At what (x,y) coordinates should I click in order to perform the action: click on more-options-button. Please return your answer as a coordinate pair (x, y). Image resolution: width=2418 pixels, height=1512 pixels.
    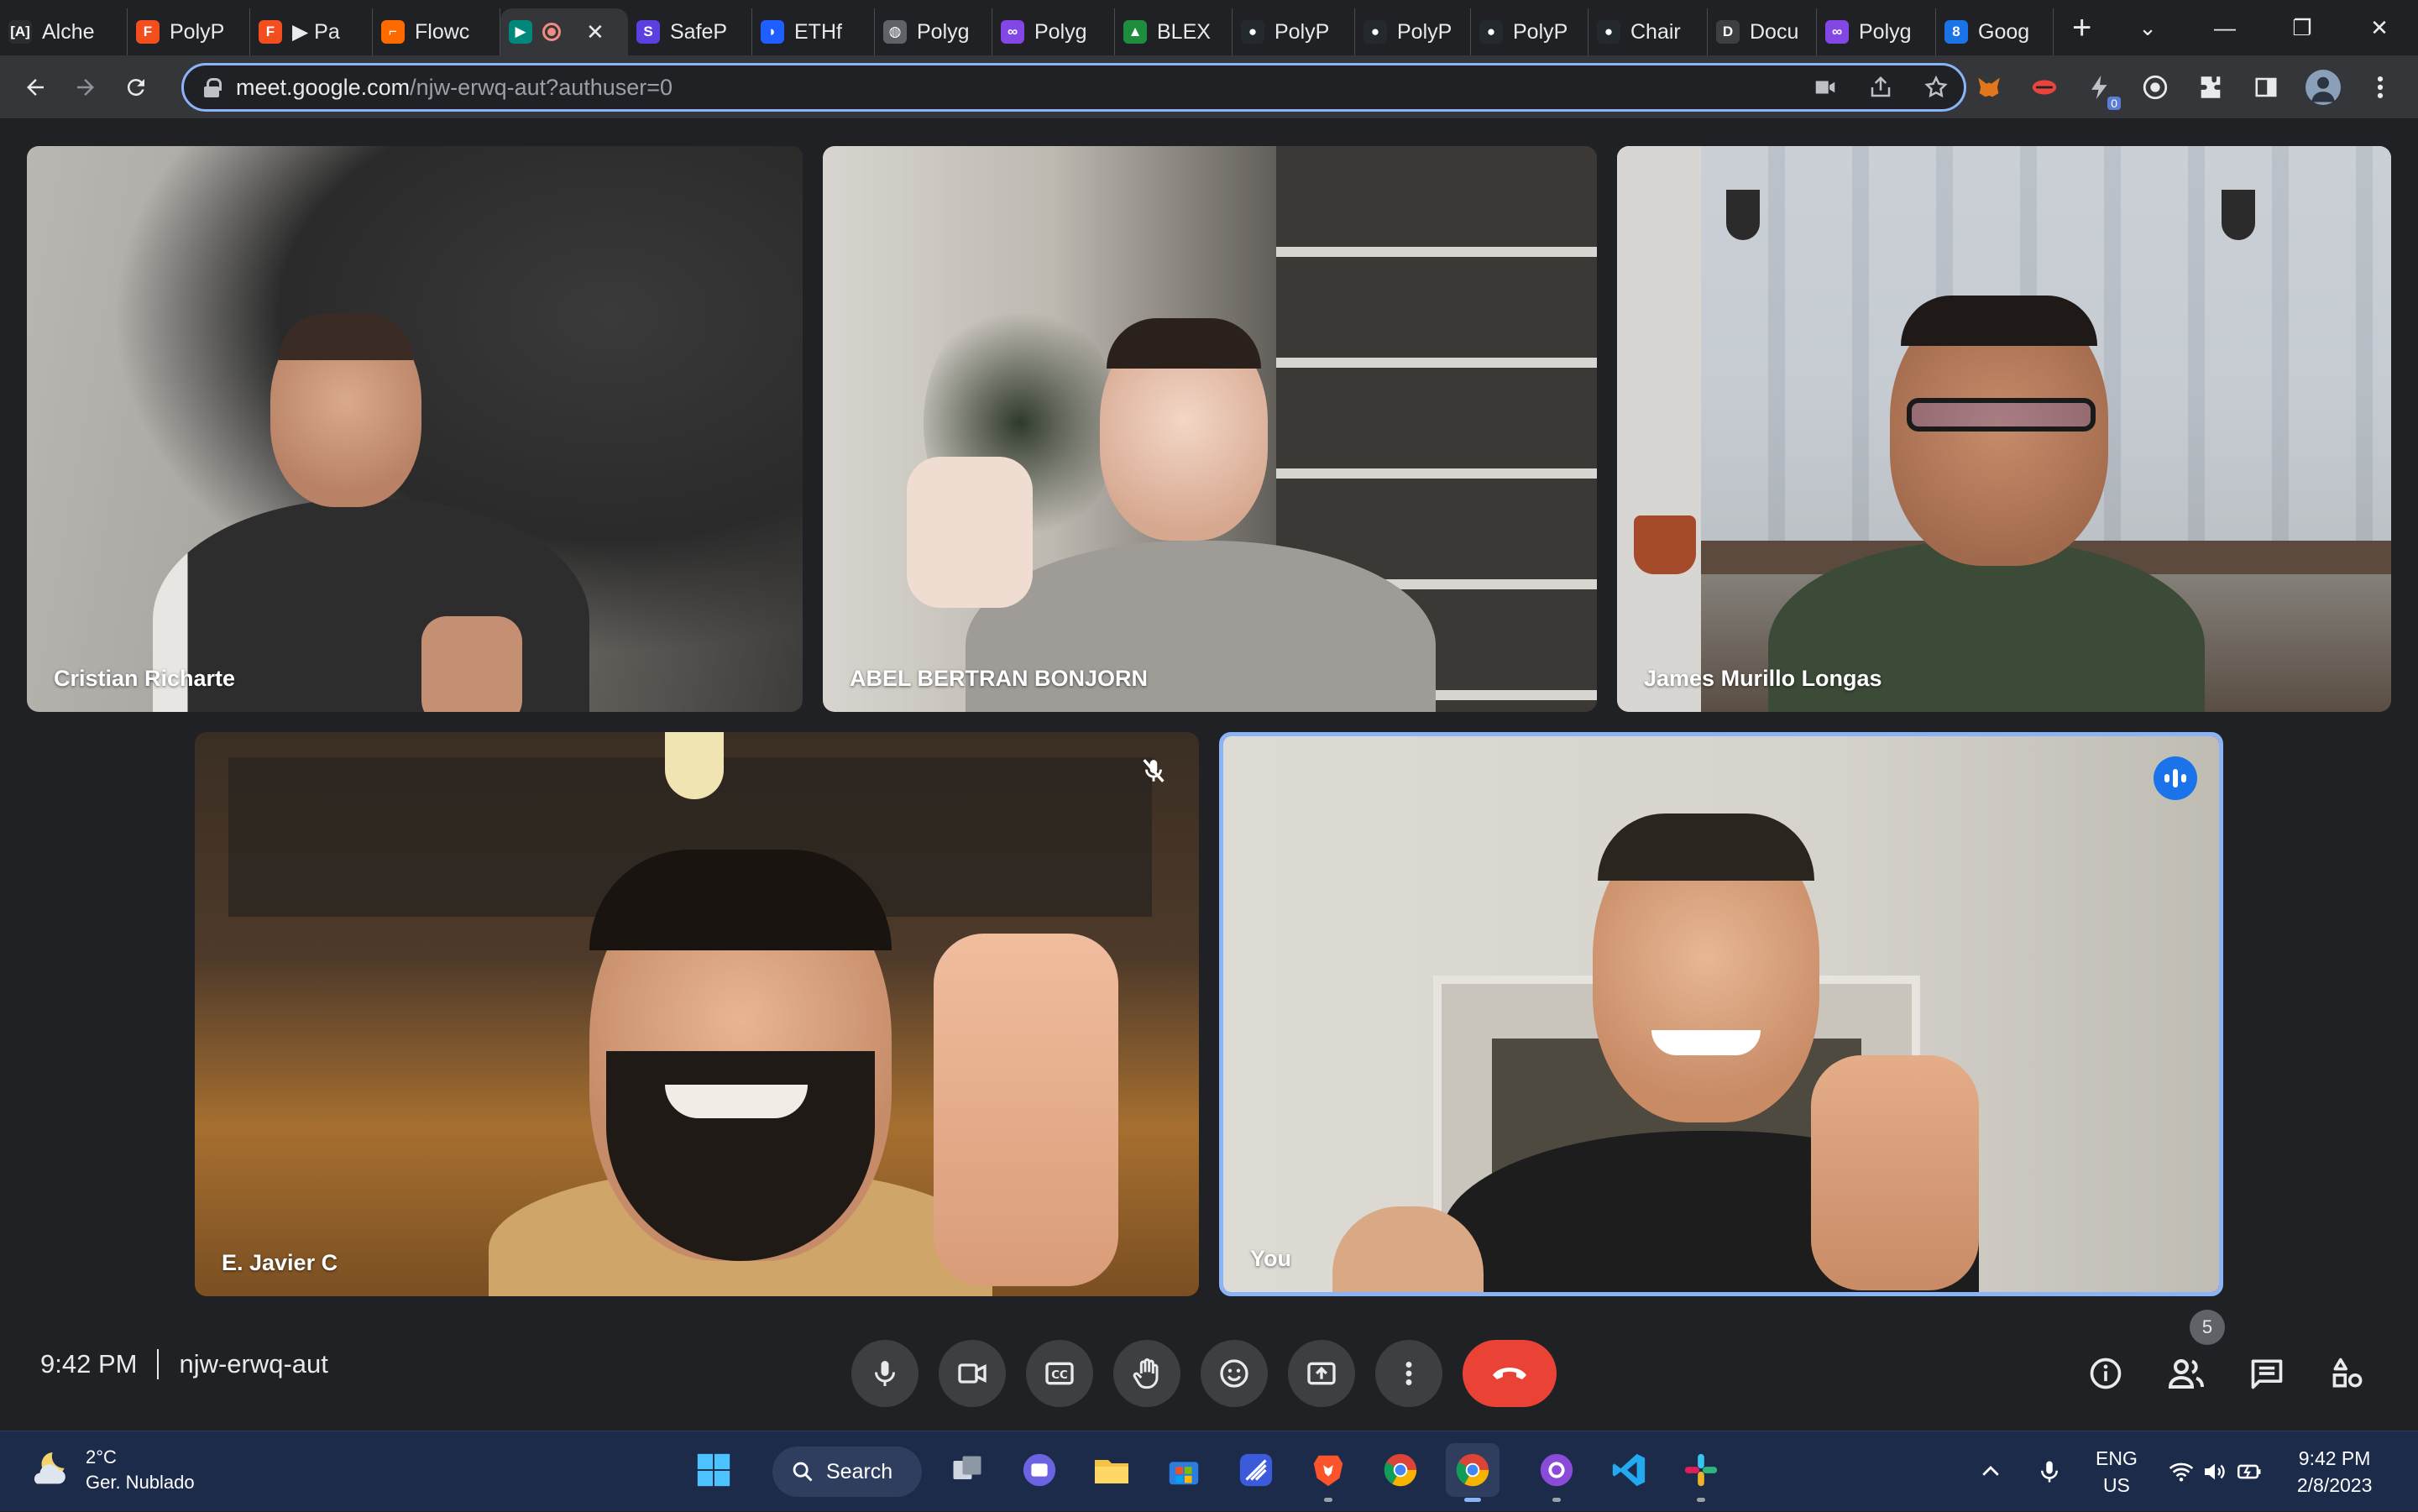
    Looking at the image, I should click on (1408, 1373).